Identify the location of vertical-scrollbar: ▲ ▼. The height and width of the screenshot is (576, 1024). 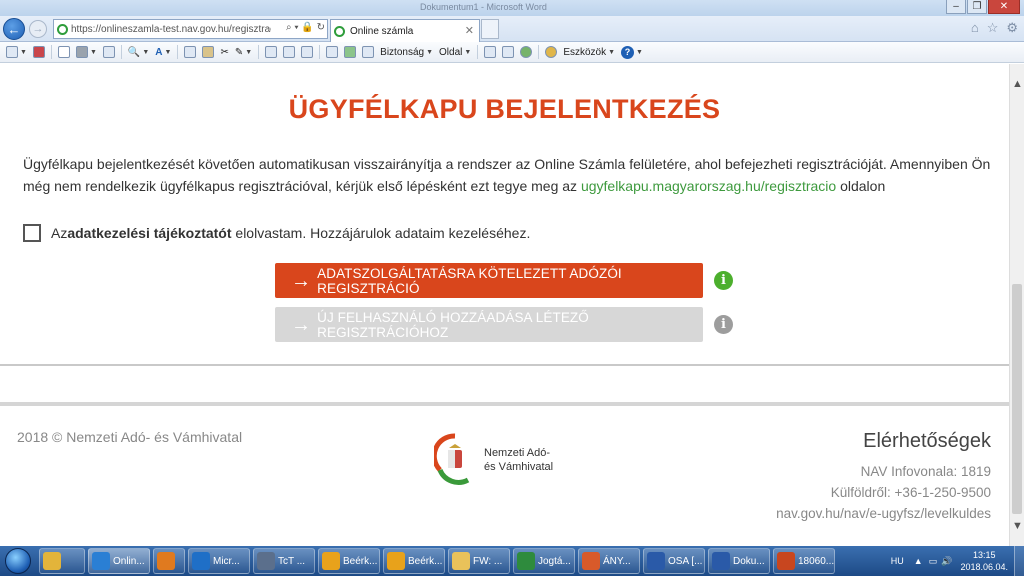
(1016, 305).